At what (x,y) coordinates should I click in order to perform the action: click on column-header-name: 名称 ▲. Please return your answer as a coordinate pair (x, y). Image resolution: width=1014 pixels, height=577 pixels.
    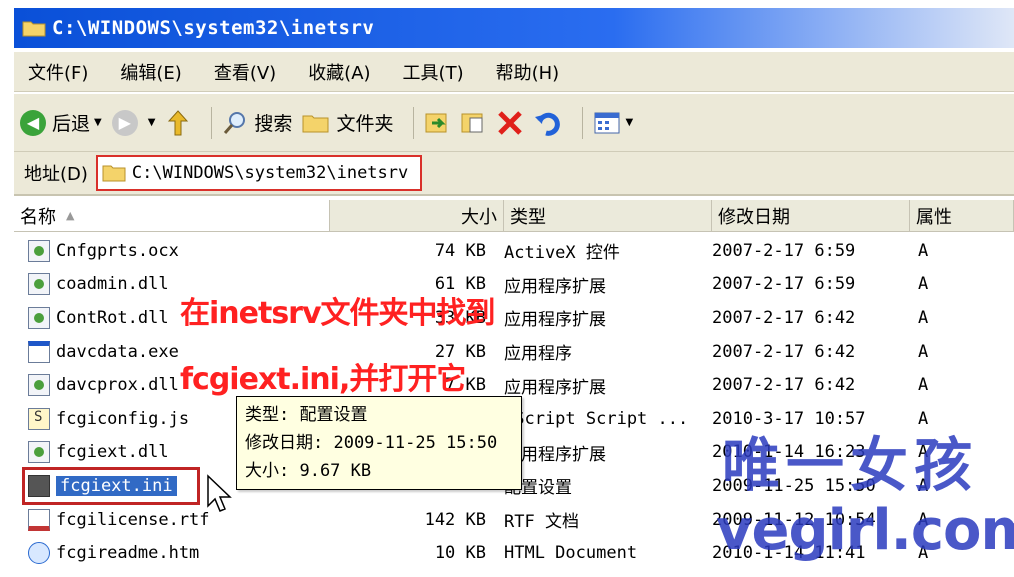
    Looking at the image, I should click on (172, 216).